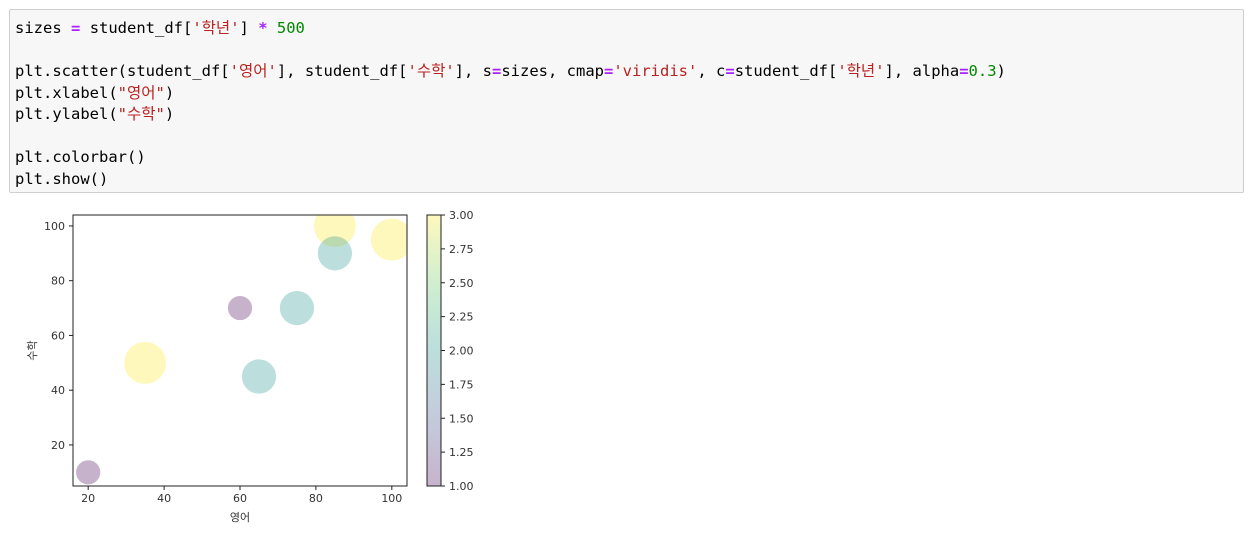 This screenshot has height=536, width=1256. I want to click on code-token: sizes, cmap, so click(552, 71).